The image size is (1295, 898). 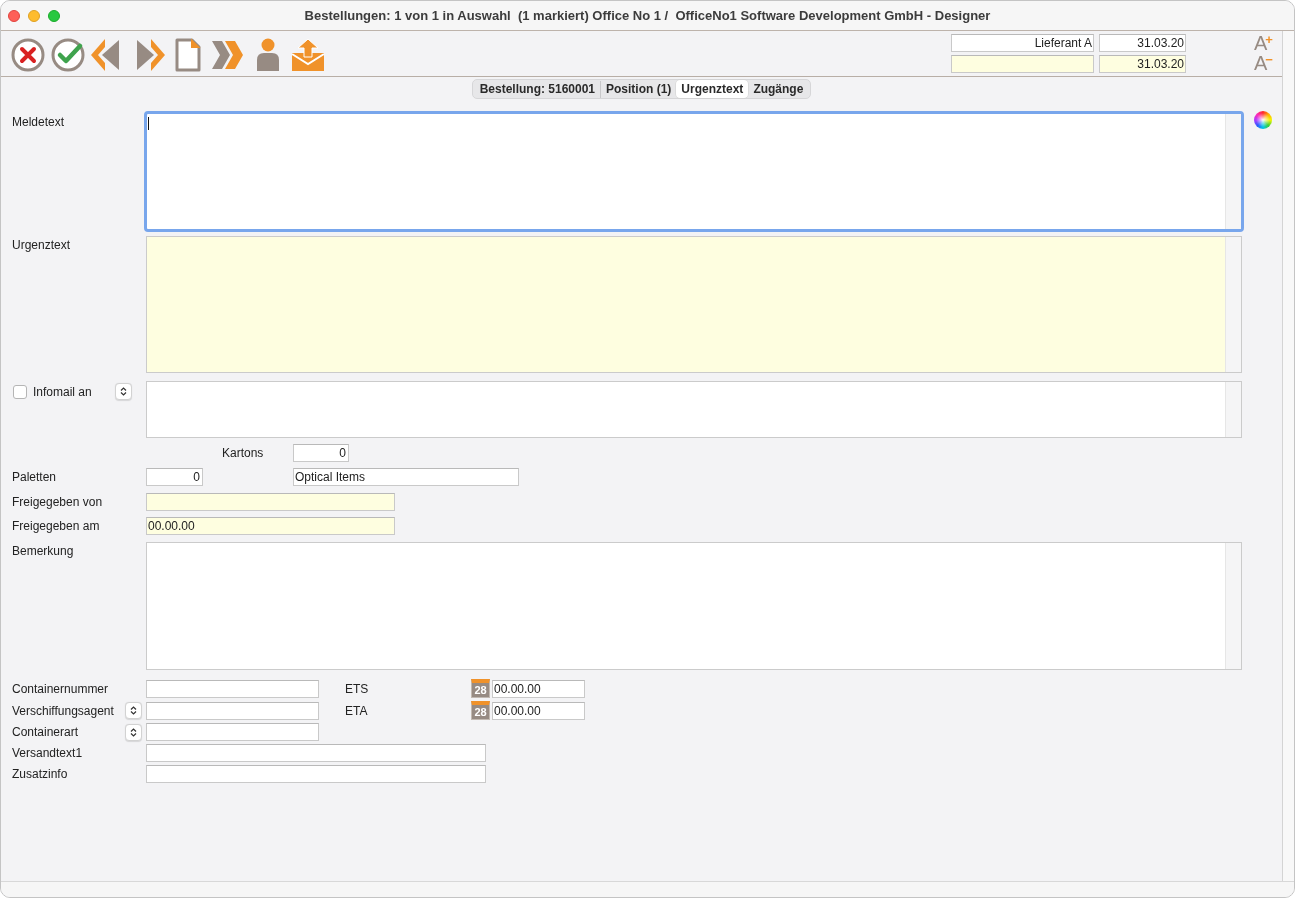 I want to click on field-label: Verschiffungsagent, so click(x=63, y=710).